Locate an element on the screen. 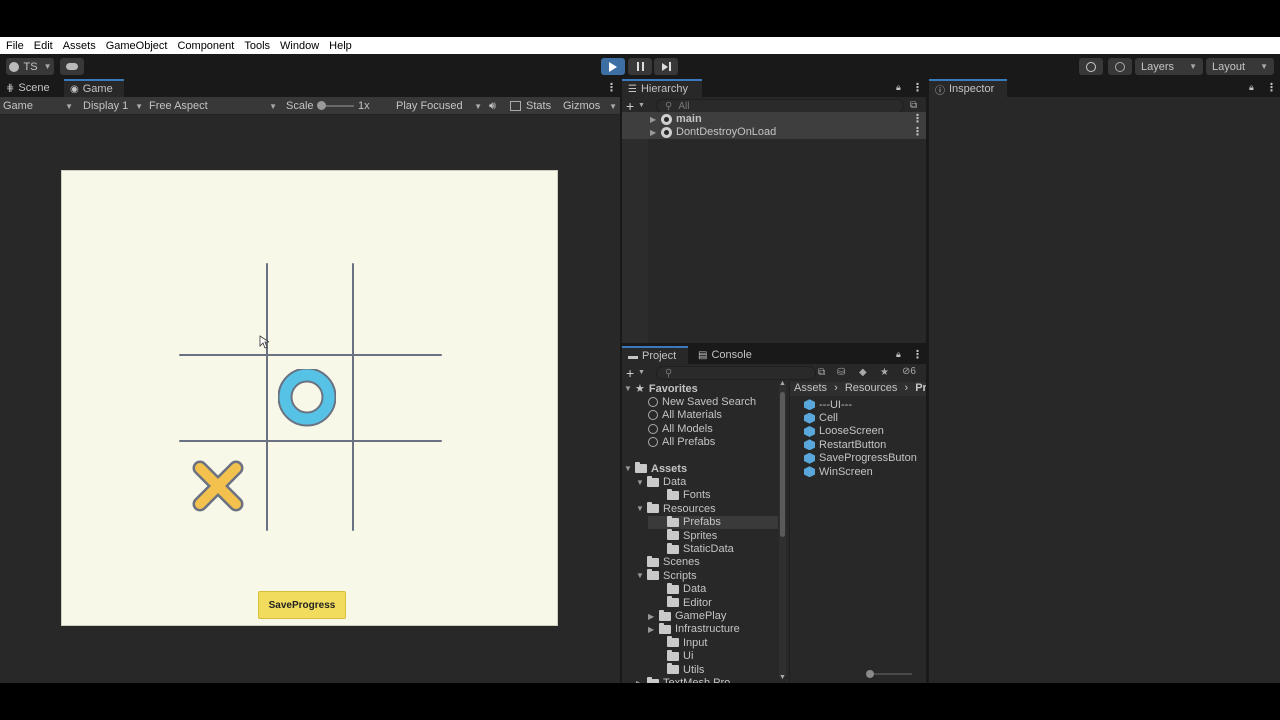 This screenshot has width=1280, height=720. prefab-file: ---UI--- is located at coordinates (828, 404).